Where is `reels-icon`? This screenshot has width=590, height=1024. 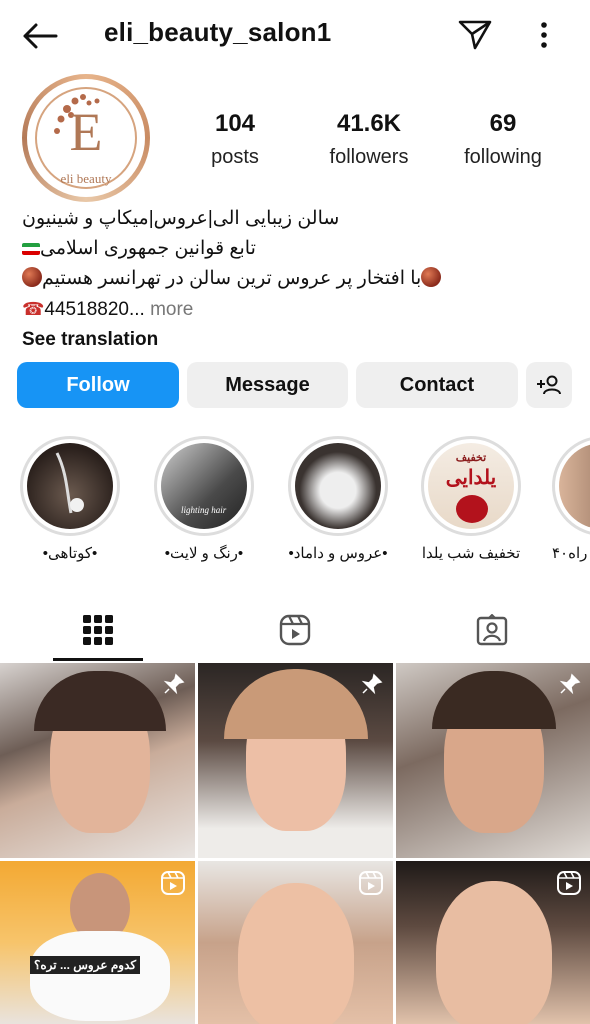 reels-icon is located at coordinates (295, 630).